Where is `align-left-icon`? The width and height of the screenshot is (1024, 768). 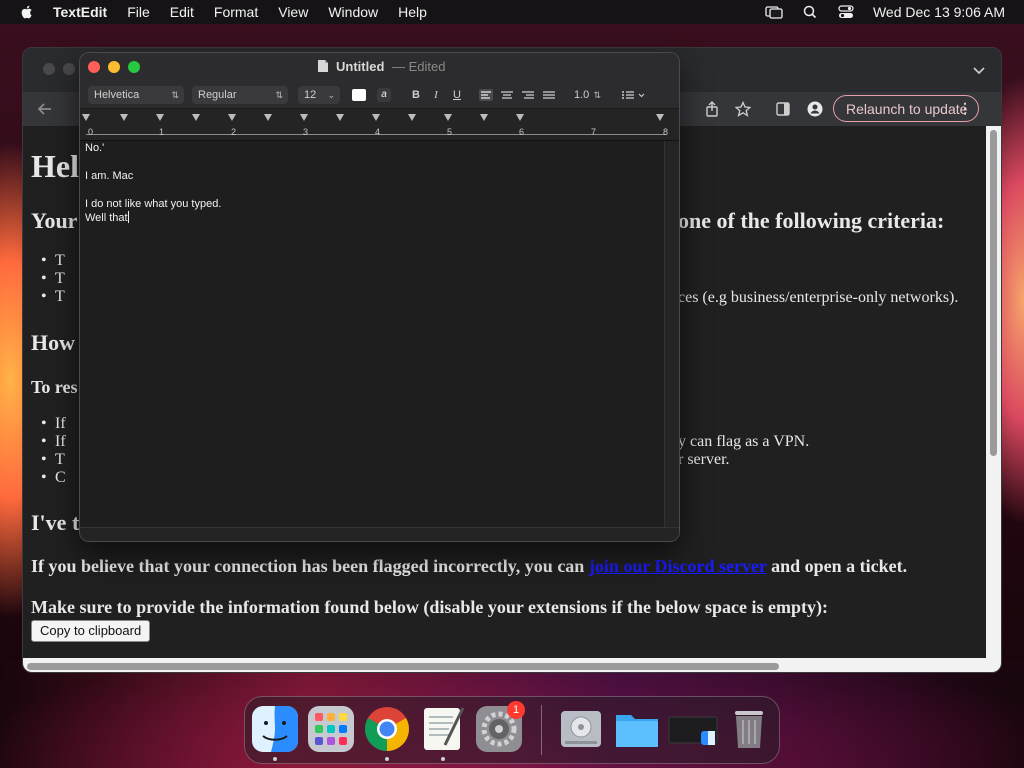
align-left-icon is located at coordinates (486, 95).